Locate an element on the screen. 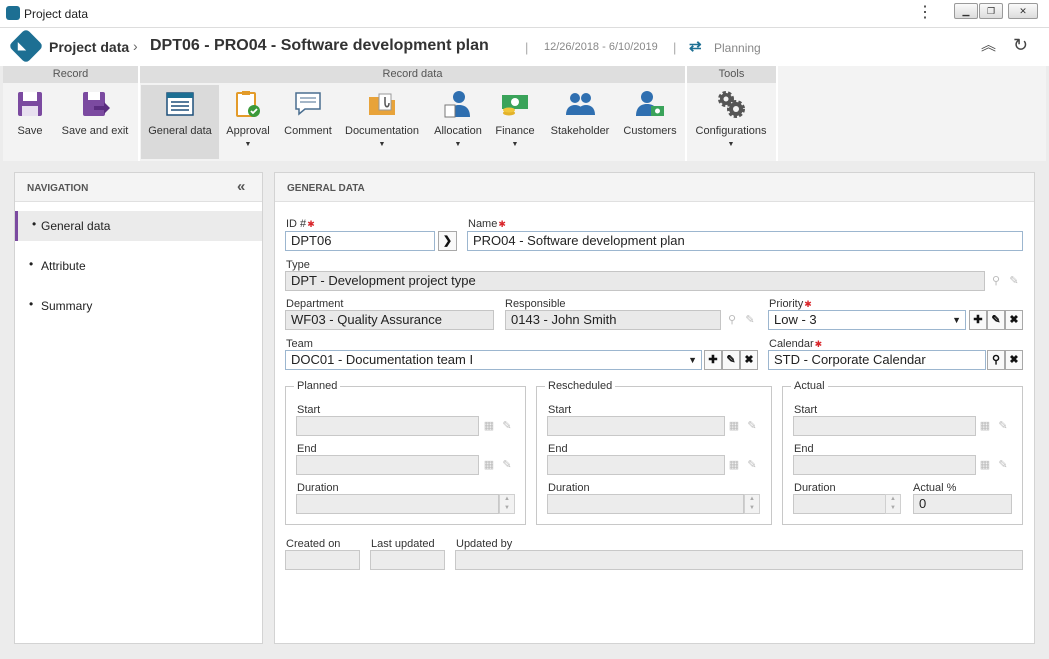 This screenshot has height=659, width=1049. general-data-button: General data is located at coordinates (180, 122).